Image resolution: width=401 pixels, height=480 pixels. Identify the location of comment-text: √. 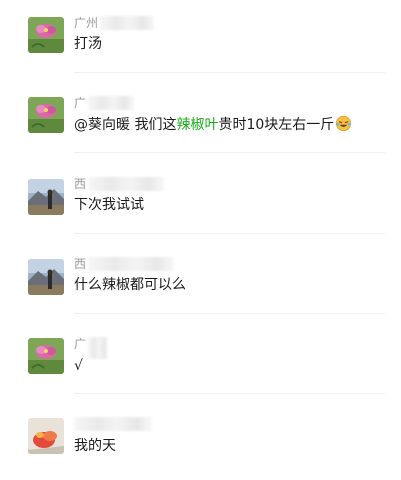
(78, 366).